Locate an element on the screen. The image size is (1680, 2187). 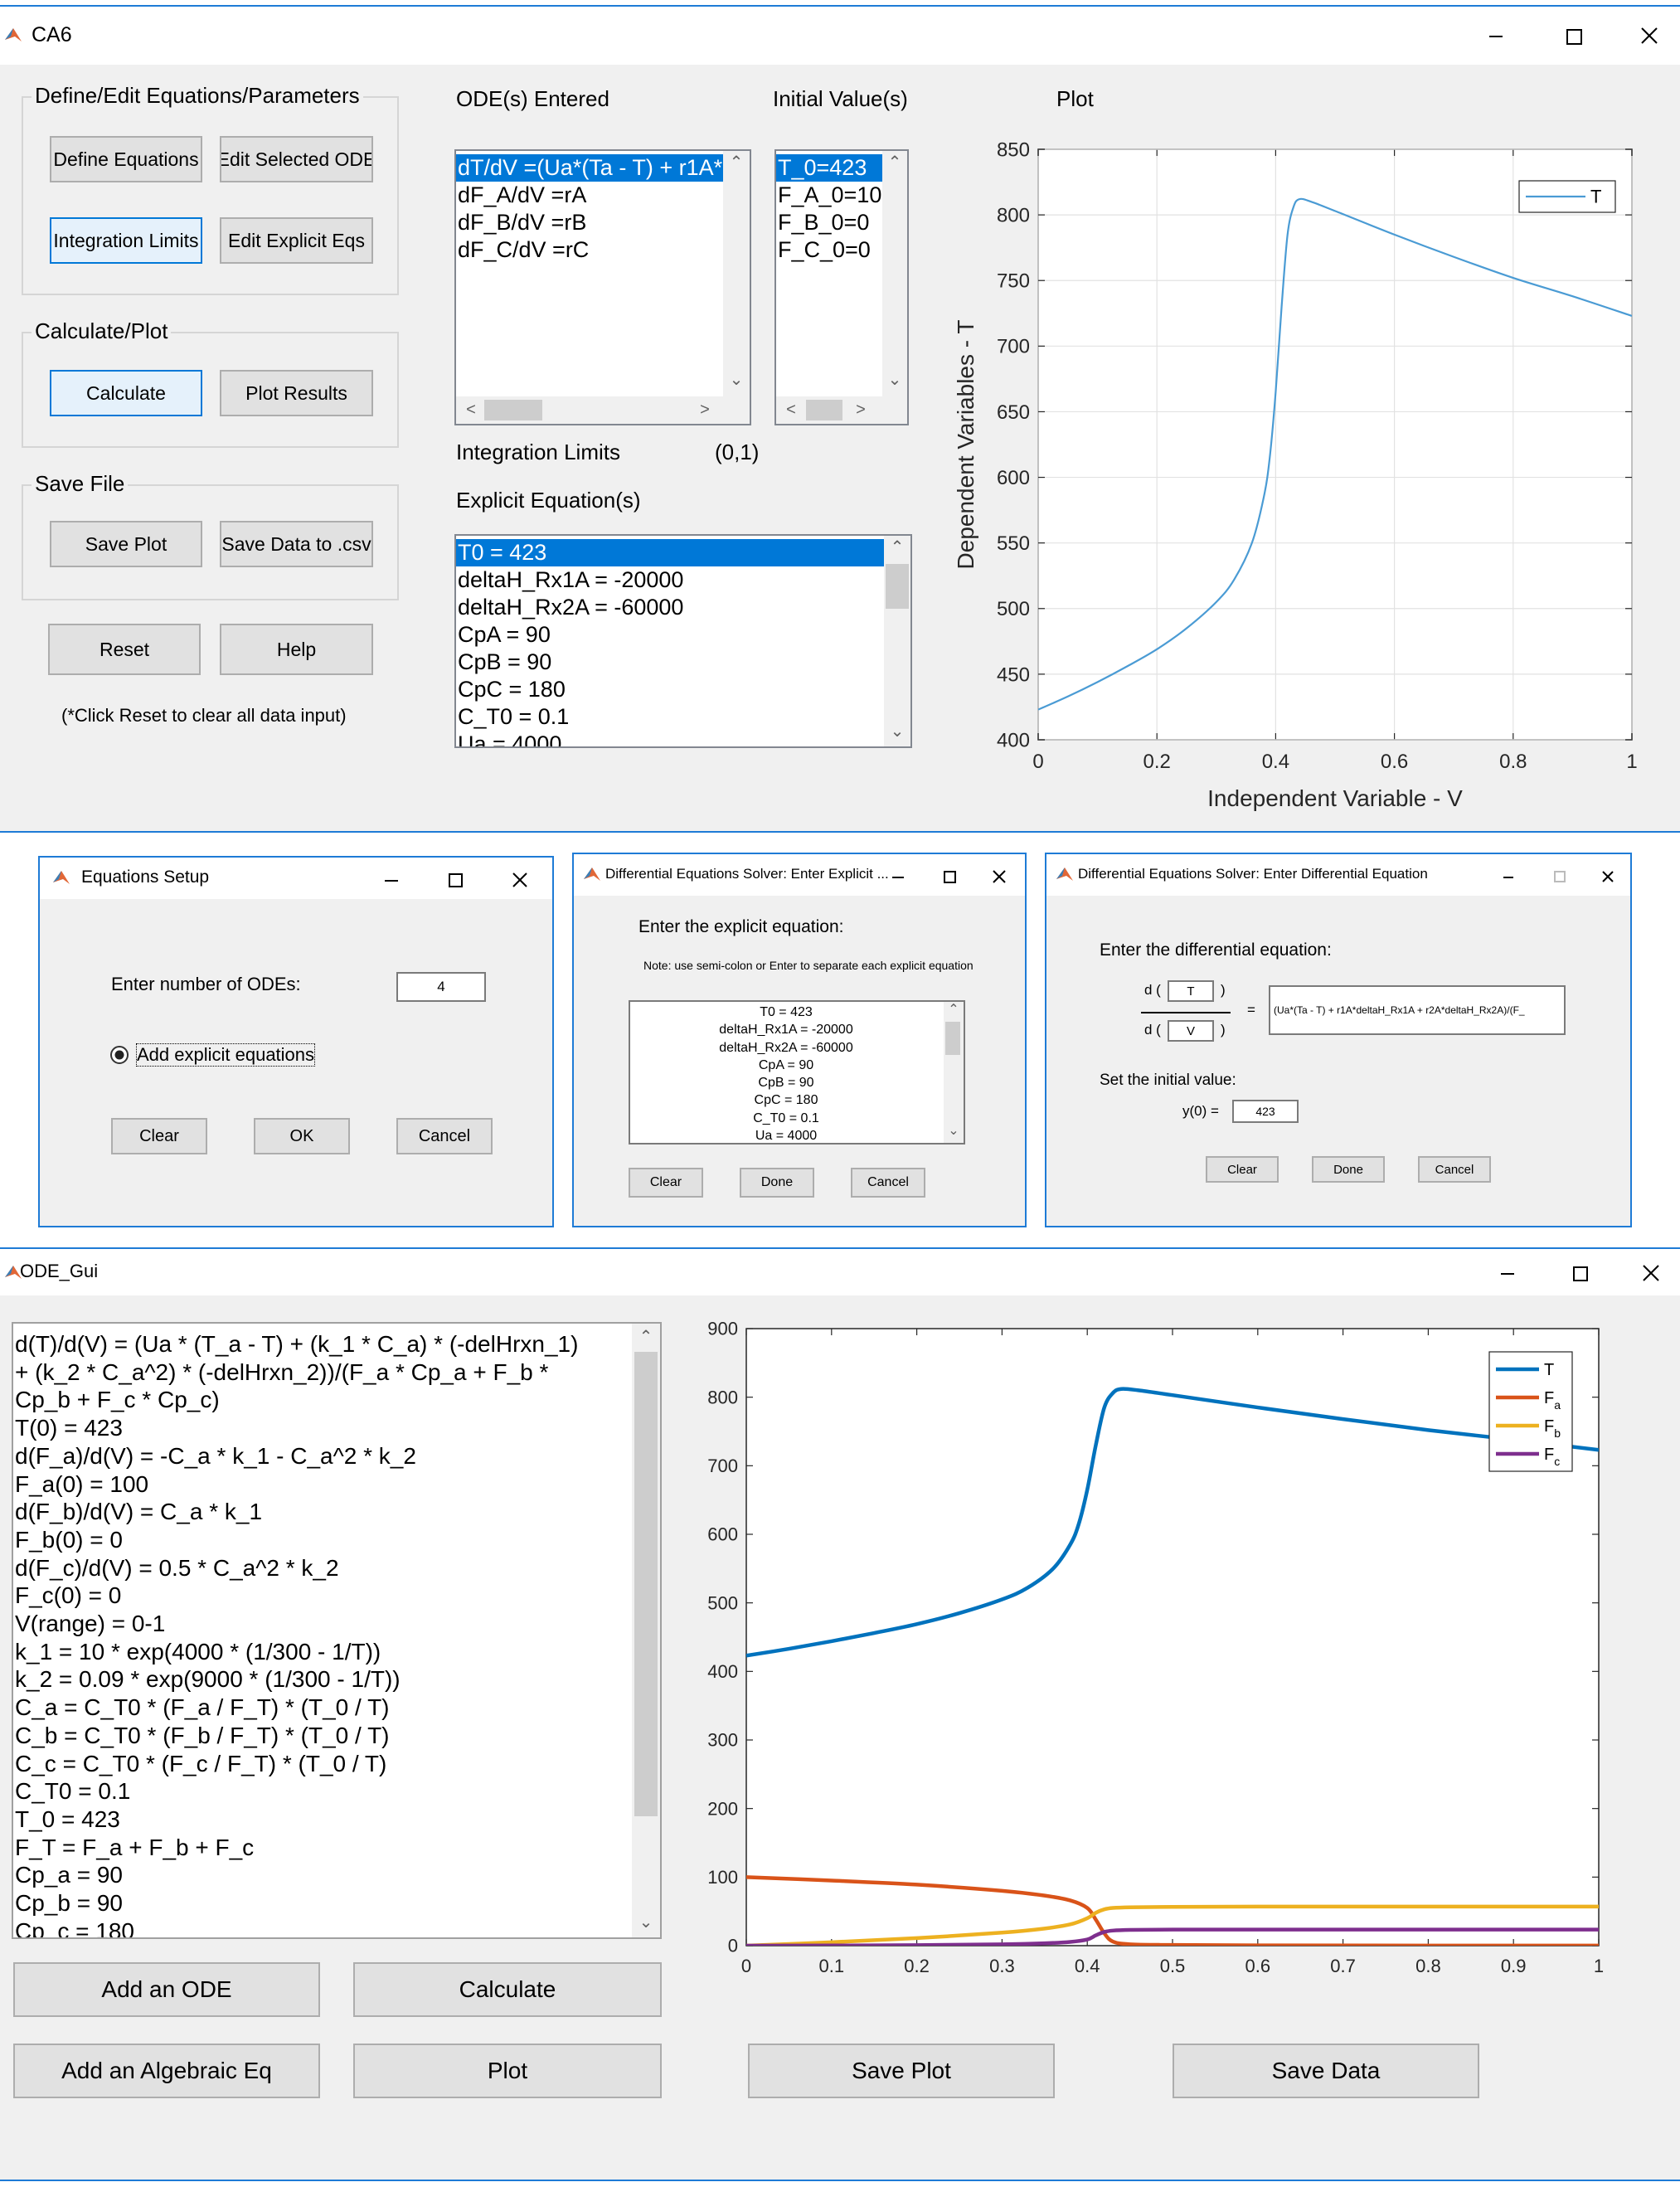
explicit-equation-item: CpA = 90 is located at coordinates (670, 635).